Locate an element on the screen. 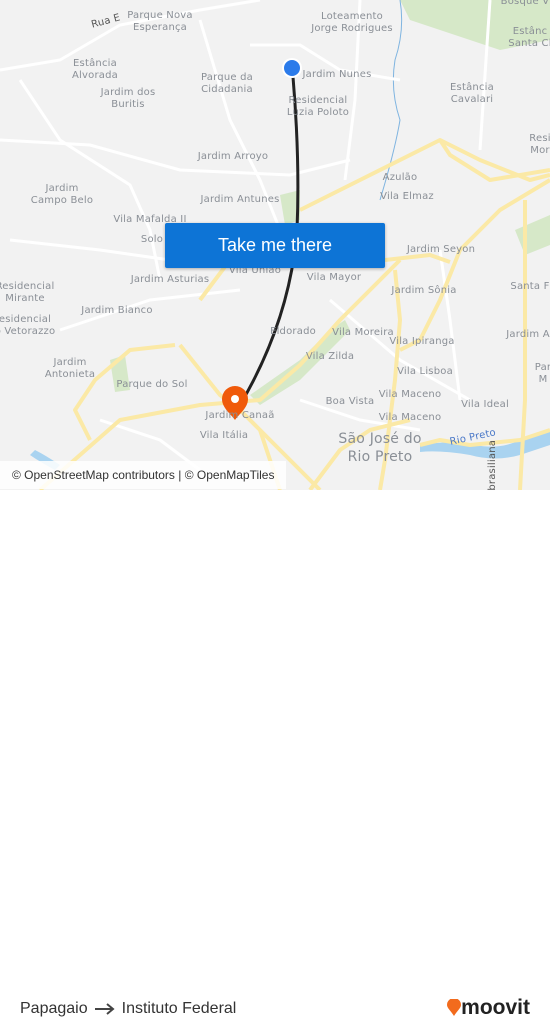  map-label: Vila Mayor is located at coordinates (334, 277).